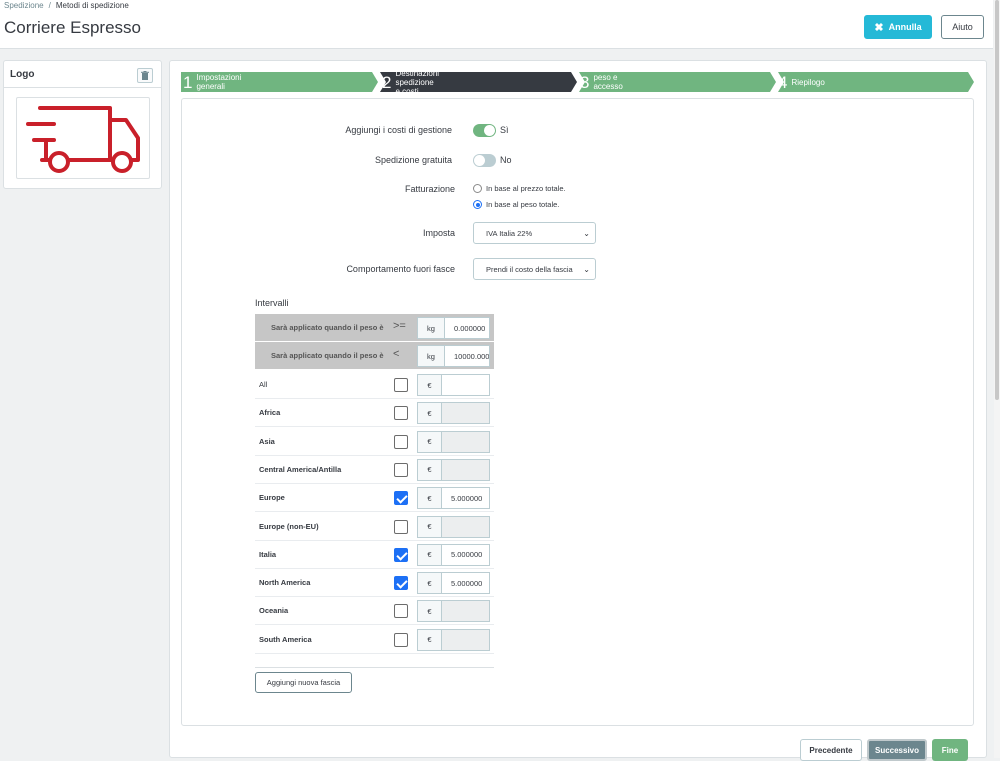  What do you see at coordinates (614, 82) in the screenshot?
I see `step-3-label: Dimensioni, peso e accesso gruppo` at bounding box center [614, 82].